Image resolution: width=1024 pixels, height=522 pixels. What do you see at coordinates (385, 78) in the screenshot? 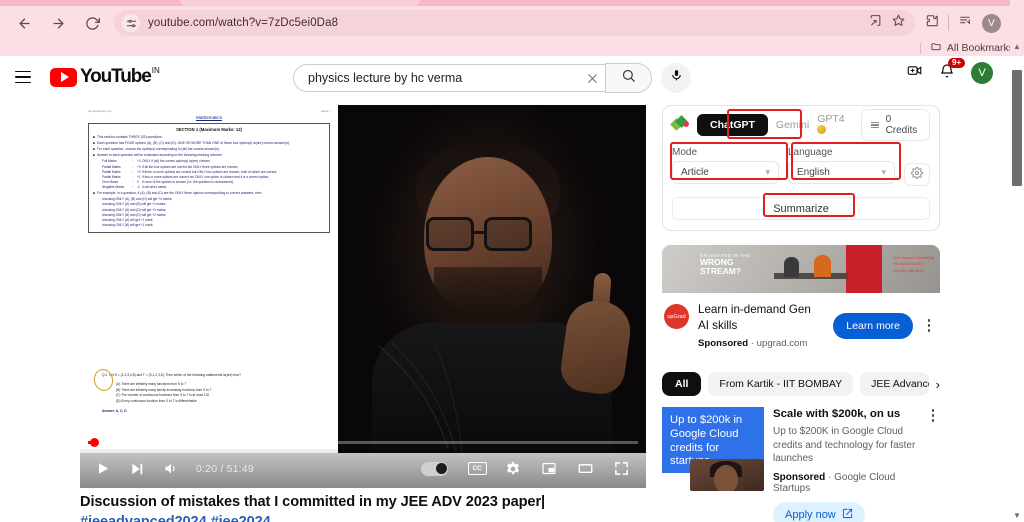
I see `search-input-value: physics lecture by hc verma` at bounding box center [385, 78].